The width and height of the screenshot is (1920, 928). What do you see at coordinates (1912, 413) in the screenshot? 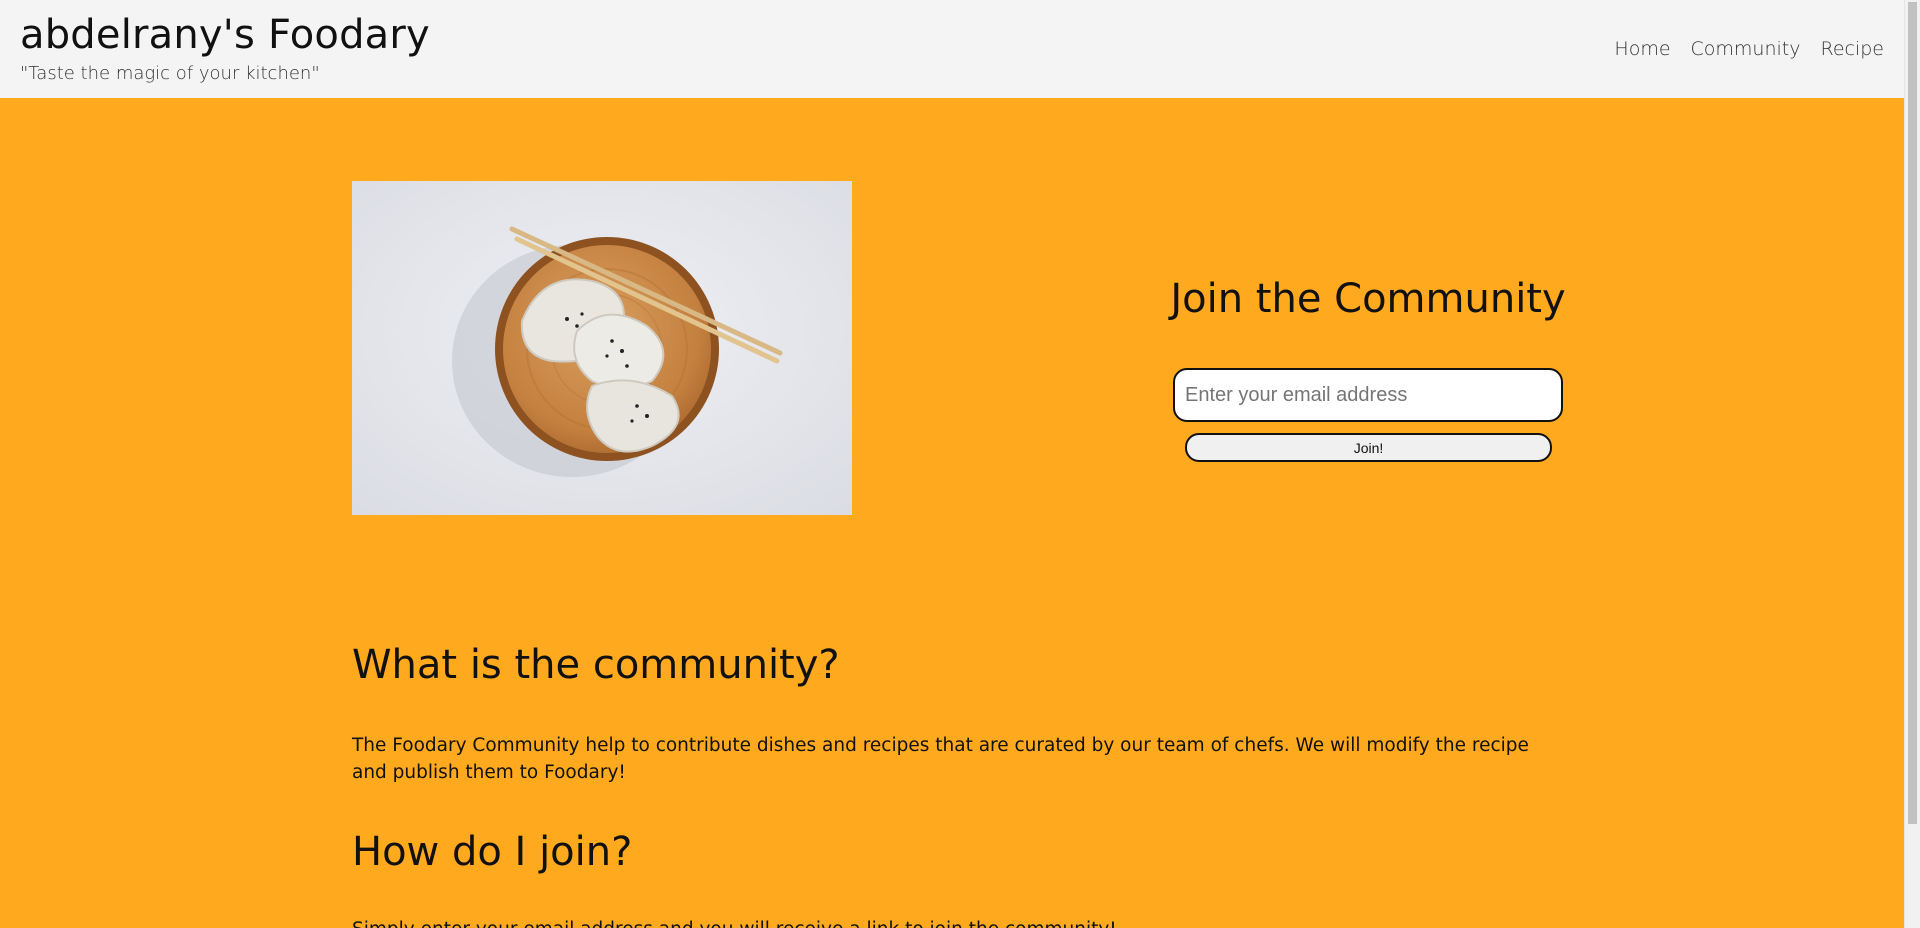
I see `scrollbar-thumb` at bounding box center [1912, 413].